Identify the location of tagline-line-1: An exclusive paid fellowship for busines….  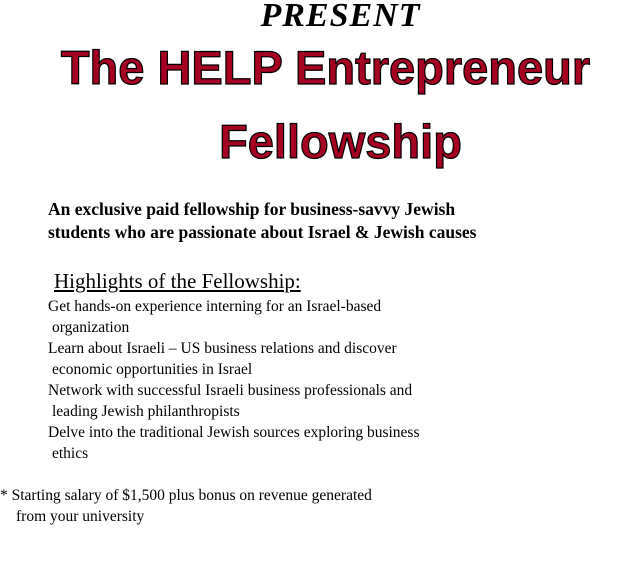
(252, 209).